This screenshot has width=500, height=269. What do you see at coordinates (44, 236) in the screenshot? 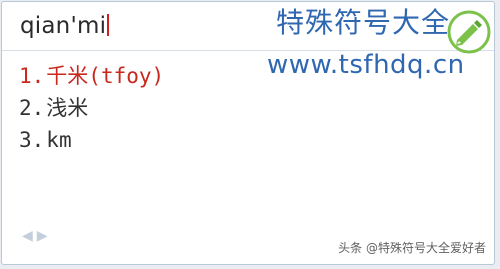
I see `next-page-icon: ▶` at bounding box center [44, 236].